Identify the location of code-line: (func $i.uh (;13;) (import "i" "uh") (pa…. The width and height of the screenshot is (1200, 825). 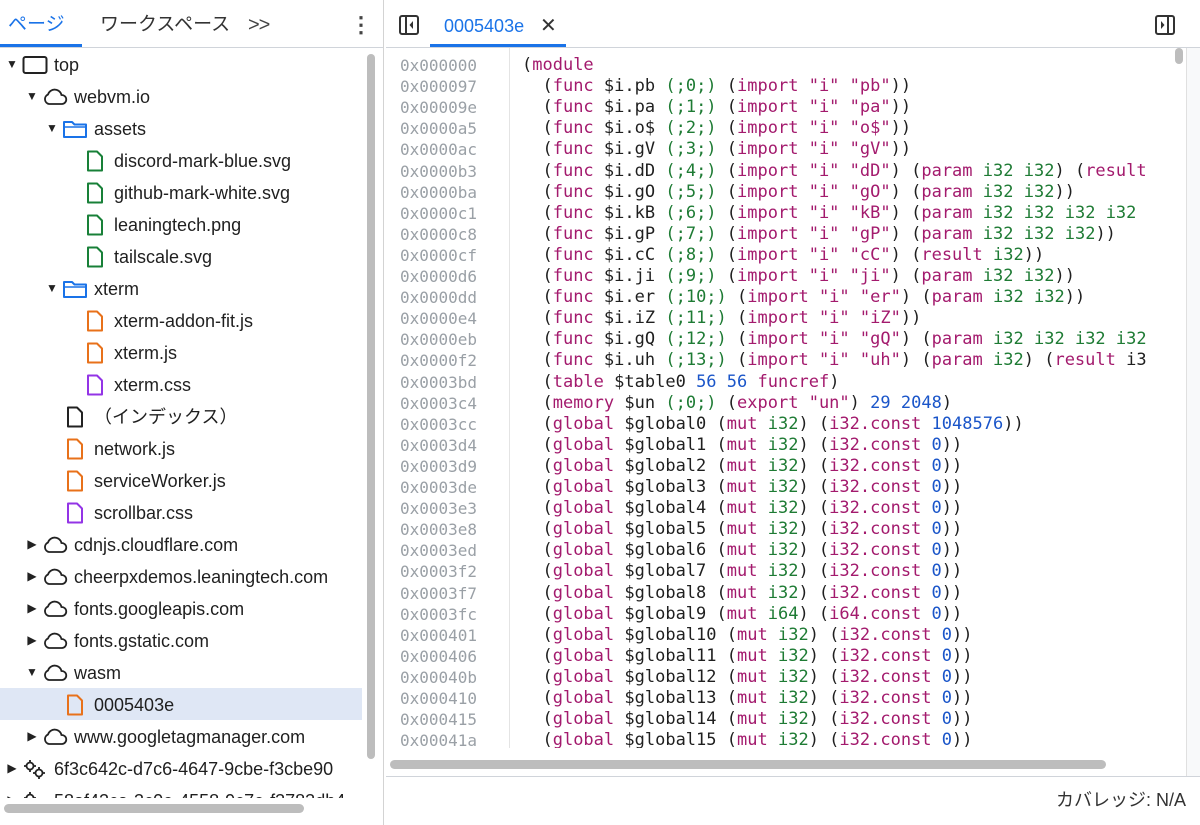
(834, 360).